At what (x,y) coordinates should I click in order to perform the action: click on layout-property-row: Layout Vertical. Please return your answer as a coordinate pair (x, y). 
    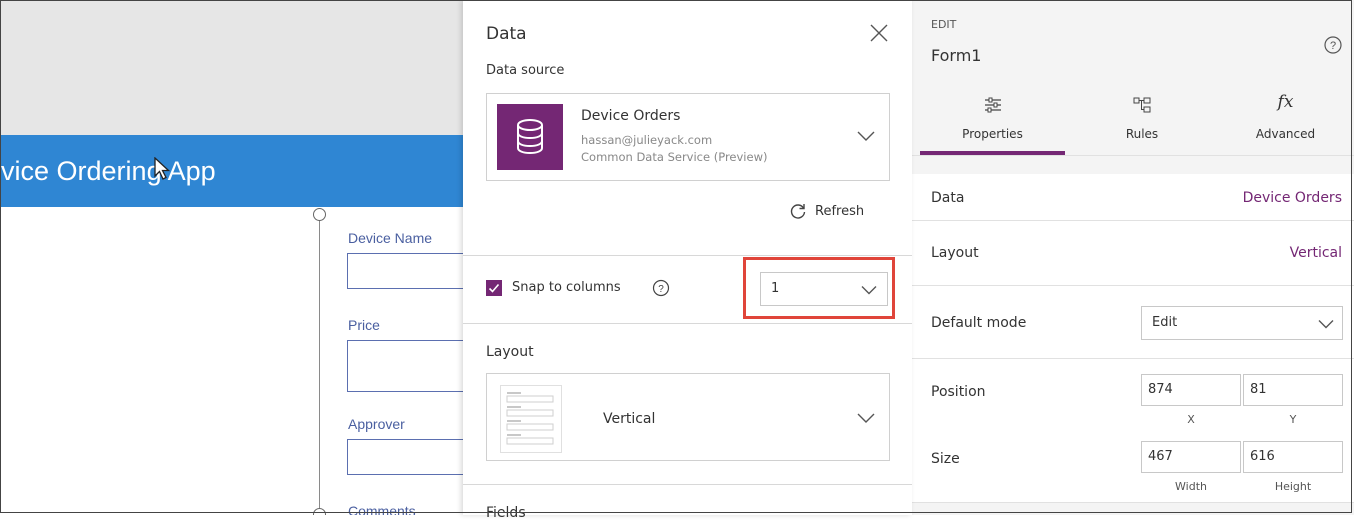
    Looking at the image, I should click on (1133, 253).